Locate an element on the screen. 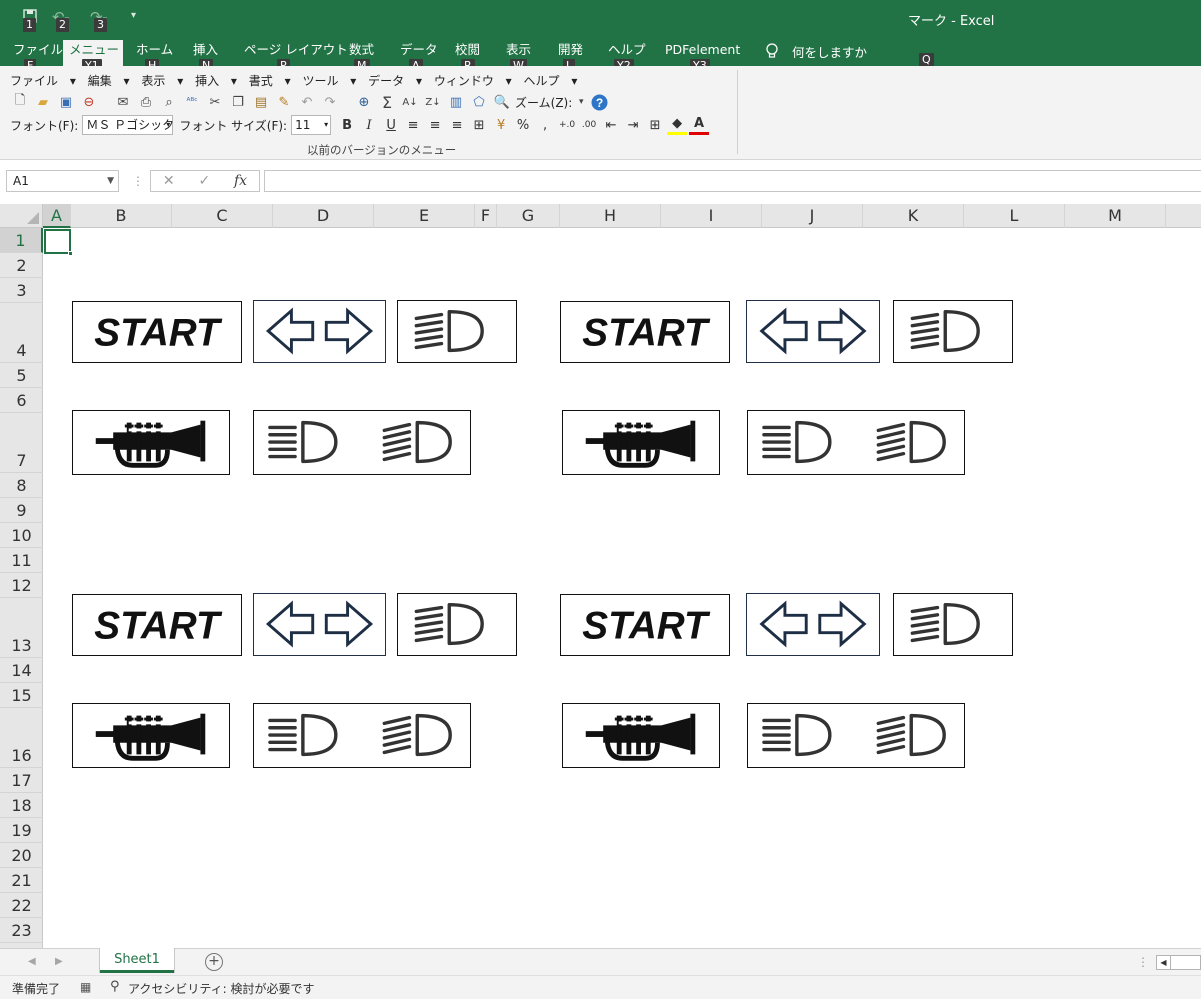 This screenshot has height=999, width=1201. row-header-16: 16 is located at coordinates (21, 738).